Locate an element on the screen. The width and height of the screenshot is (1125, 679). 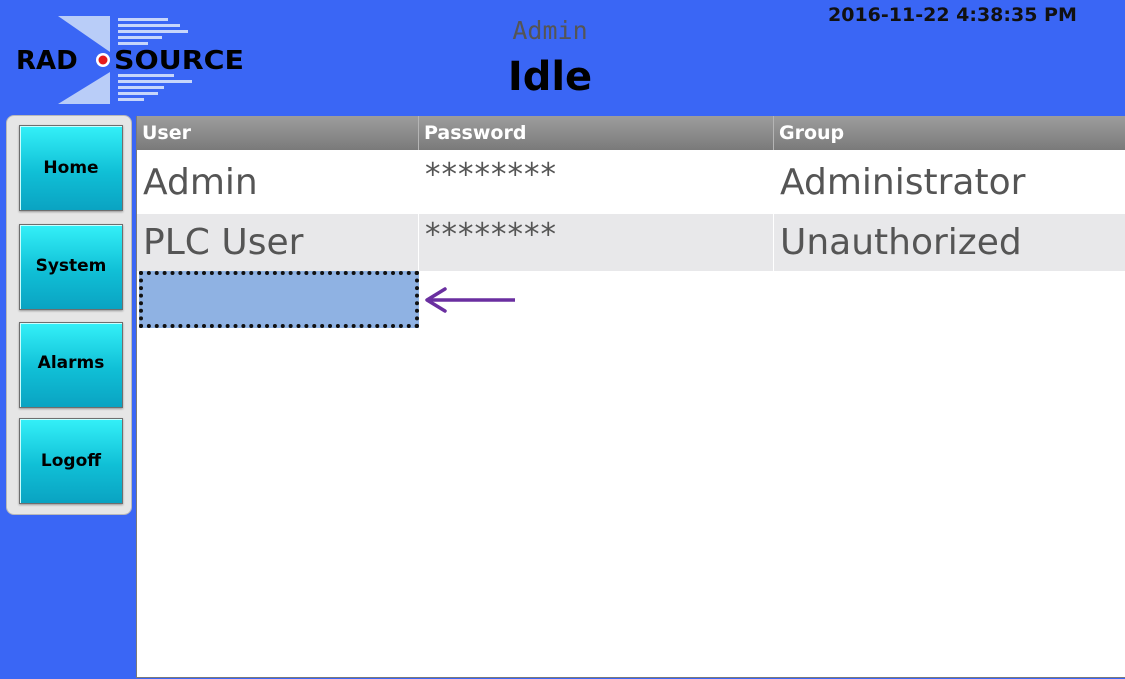
alarms-button-label: Alarms is located at coordinates (71, 363).